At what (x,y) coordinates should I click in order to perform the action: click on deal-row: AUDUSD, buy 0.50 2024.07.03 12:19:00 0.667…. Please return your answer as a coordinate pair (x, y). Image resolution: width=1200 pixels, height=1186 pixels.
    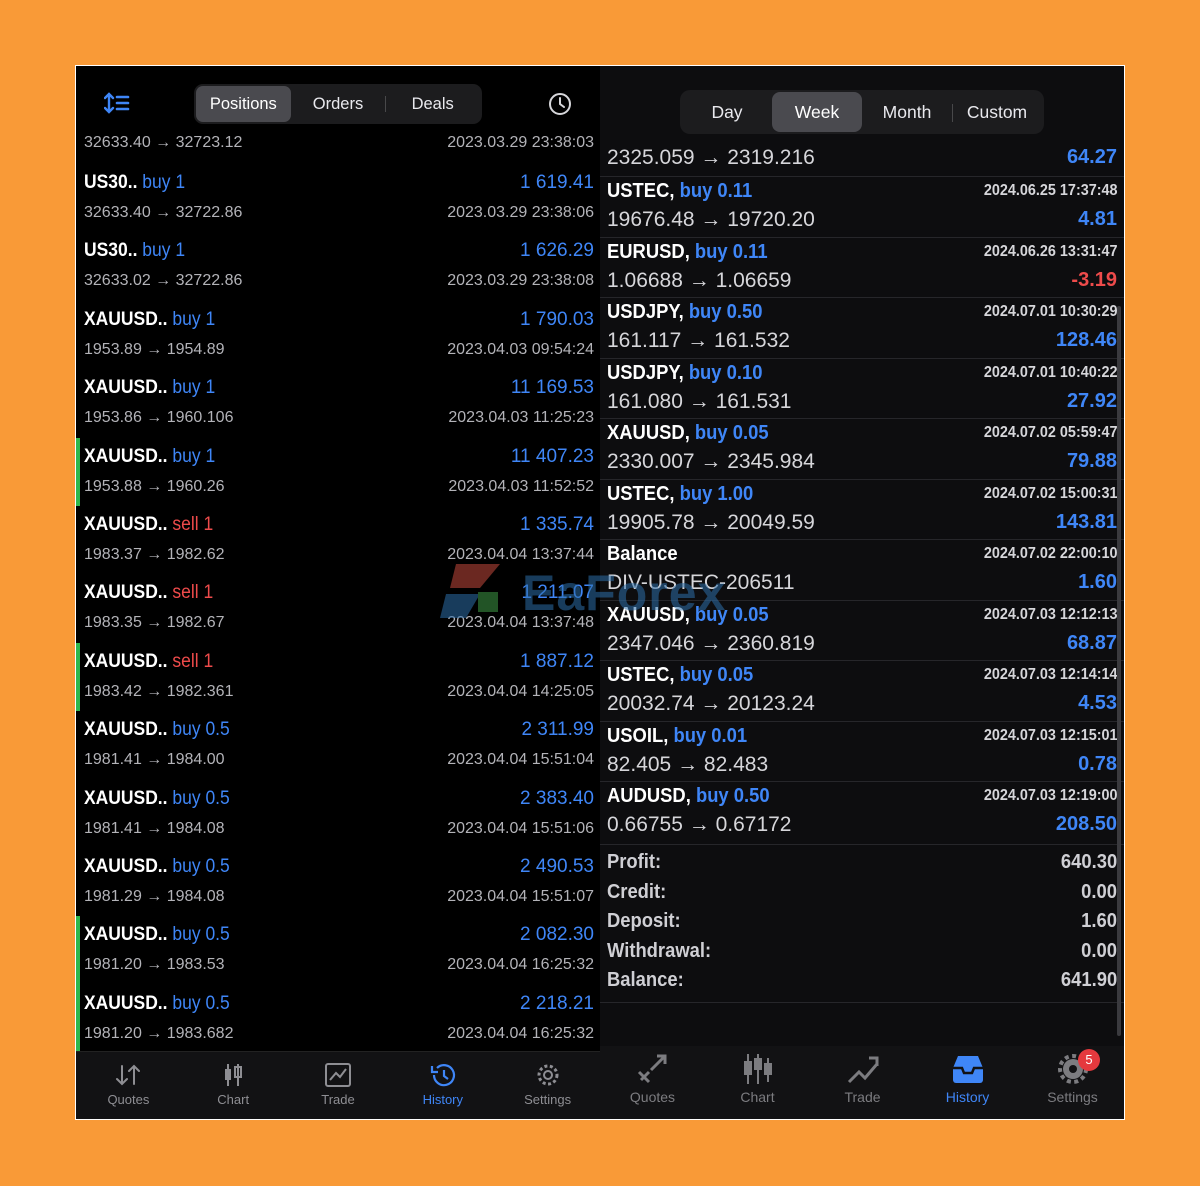
    Looking at the image, I should click on (862, 811).